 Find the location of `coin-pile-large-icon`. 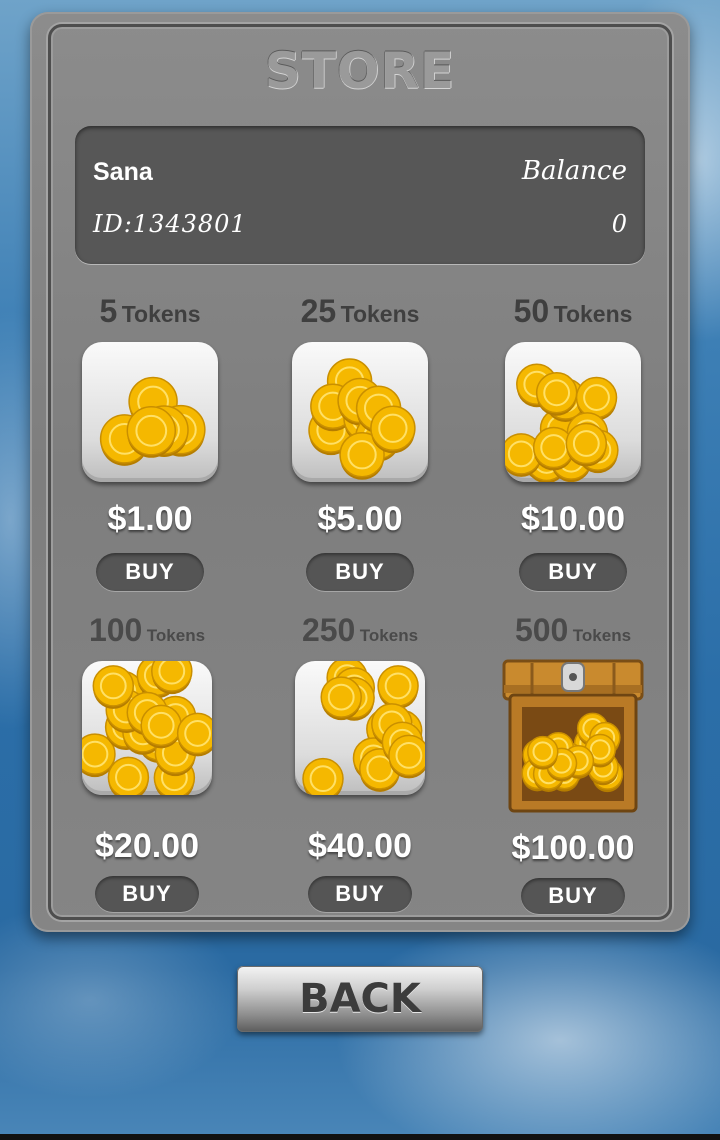

coin-pile-large-icon is located at coordinates (573, 412).